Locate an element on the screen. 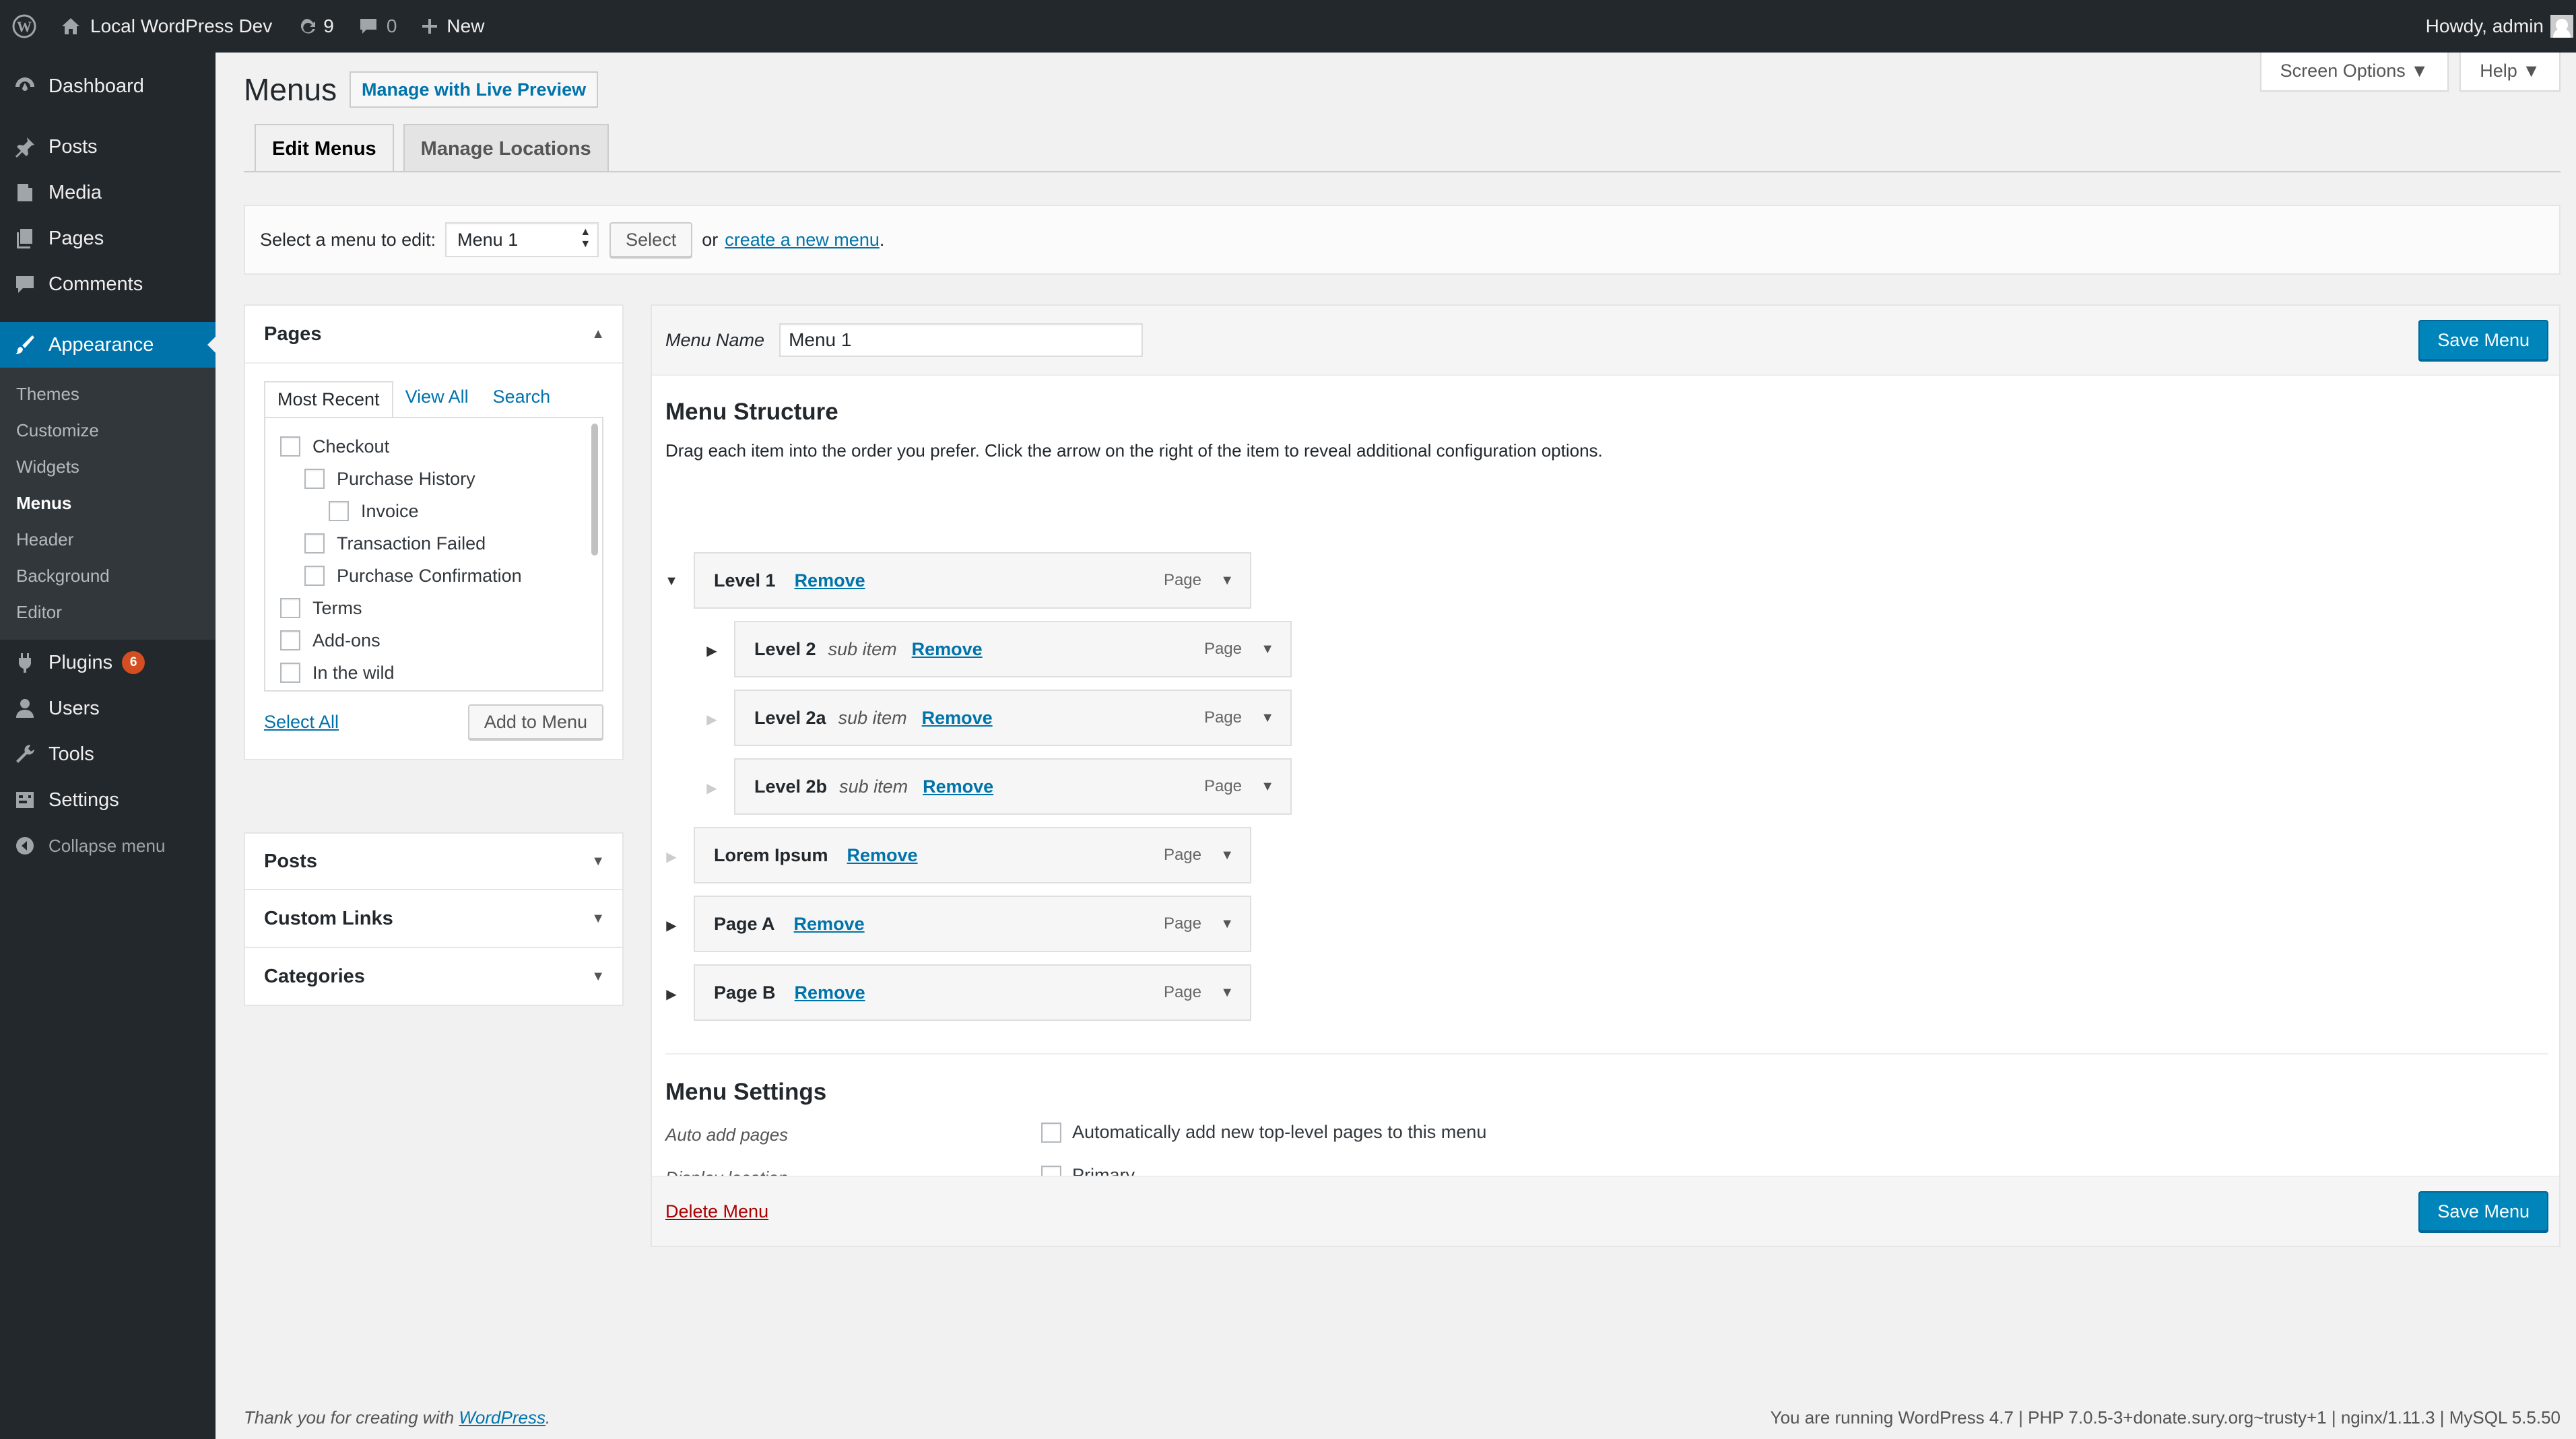 The height and width of the screenshot is (1439, 2576). list-item: Transaction Failed is located at coordinates (441, 543).